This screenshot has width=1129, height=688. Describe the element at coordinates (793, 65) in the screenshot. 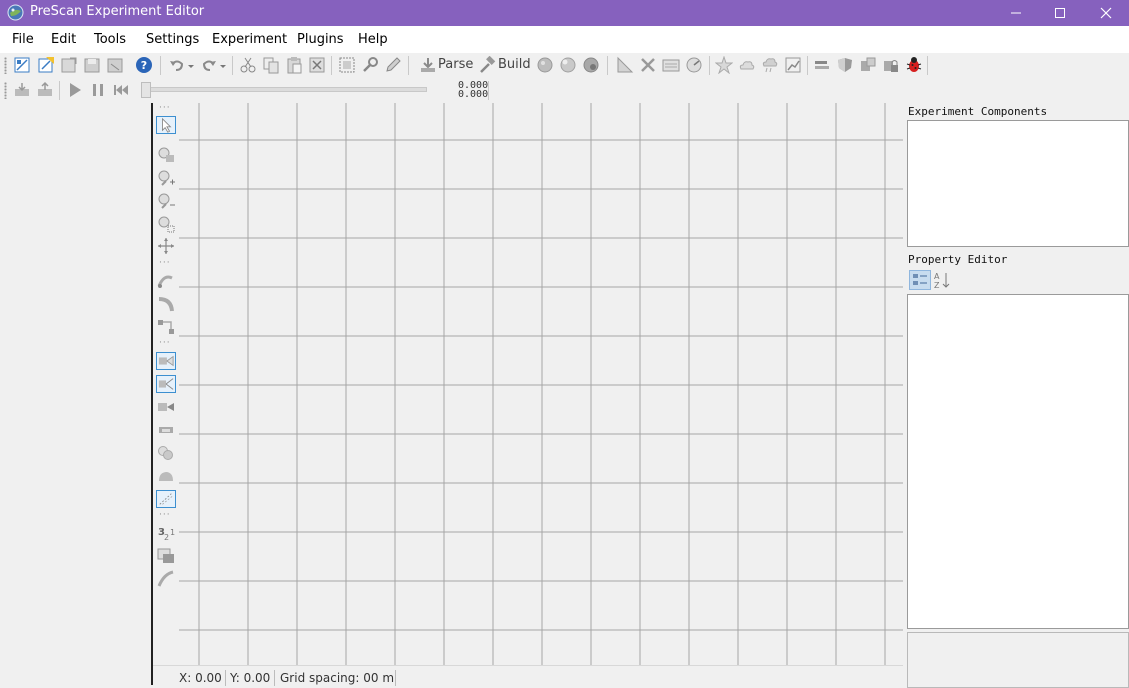

I see `chart-icon` at that location.